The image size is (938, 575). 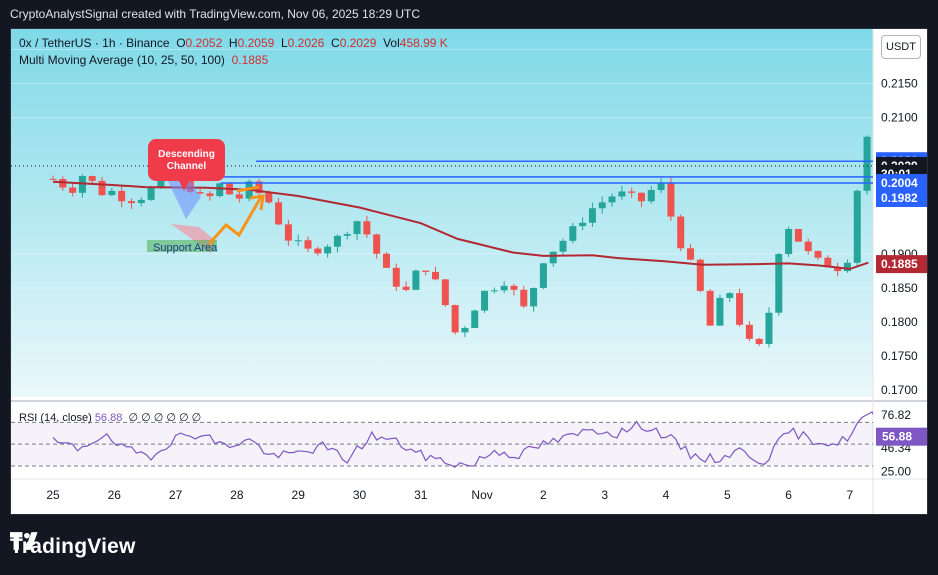 What do you see at coordinates (358, 43) in the screenshot?
I see `close-value: 0.2029` at bounding box center [358, 43].